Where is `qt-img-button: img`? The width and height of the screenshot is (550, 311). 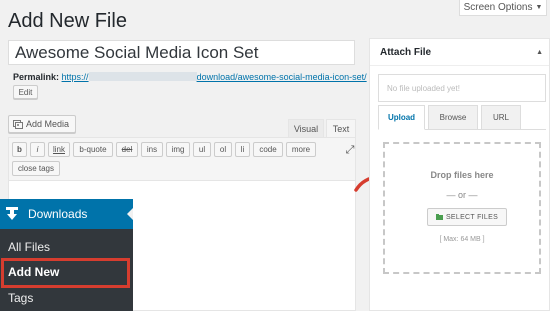
qt-img-button: img is located at coordinates (178, 149).